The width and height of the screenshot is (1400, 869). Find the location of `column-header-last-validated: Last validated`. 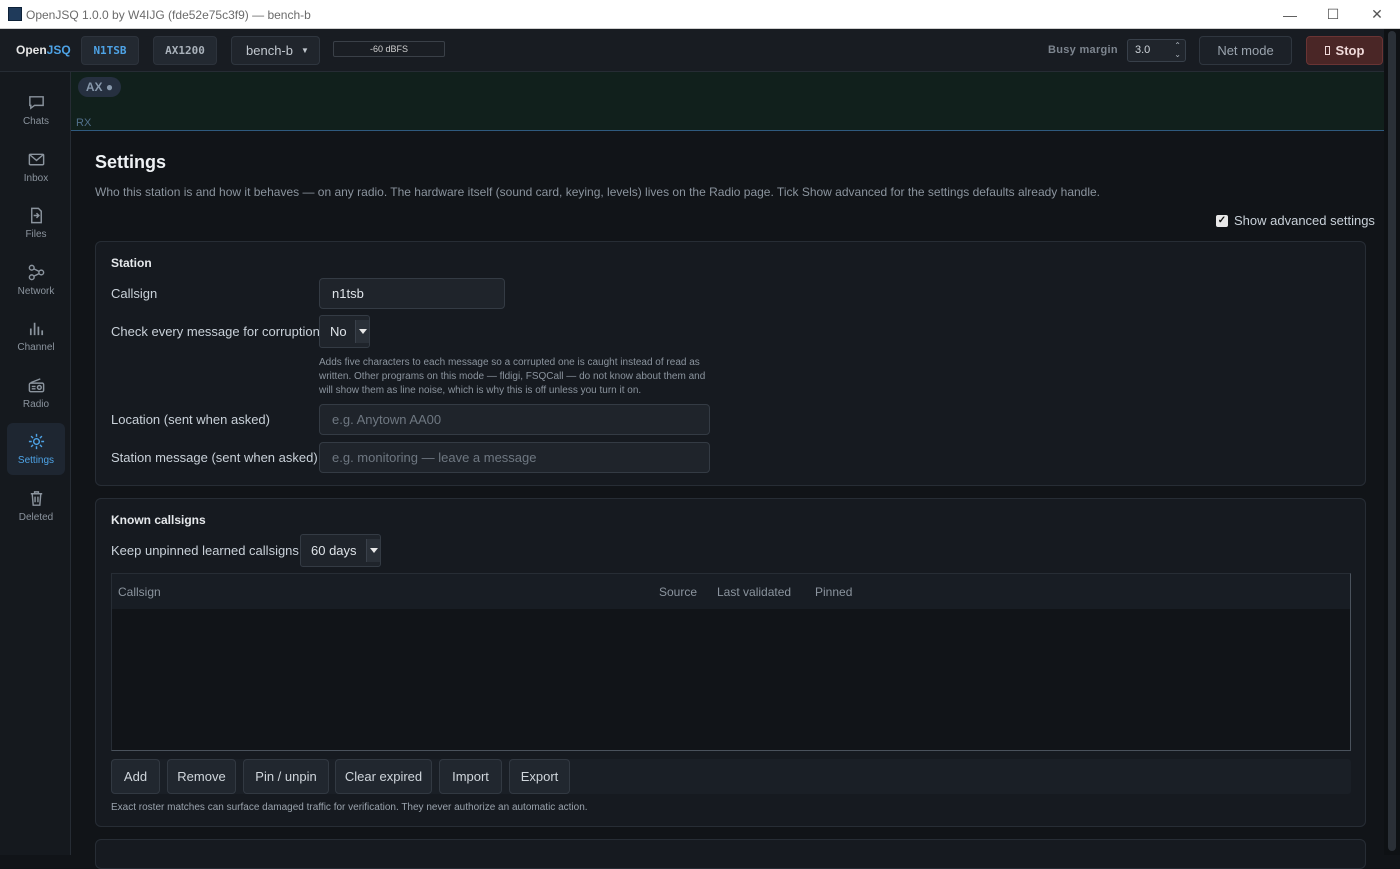

column-header-last-validated: Last validated is located at coordinates (754, 592).